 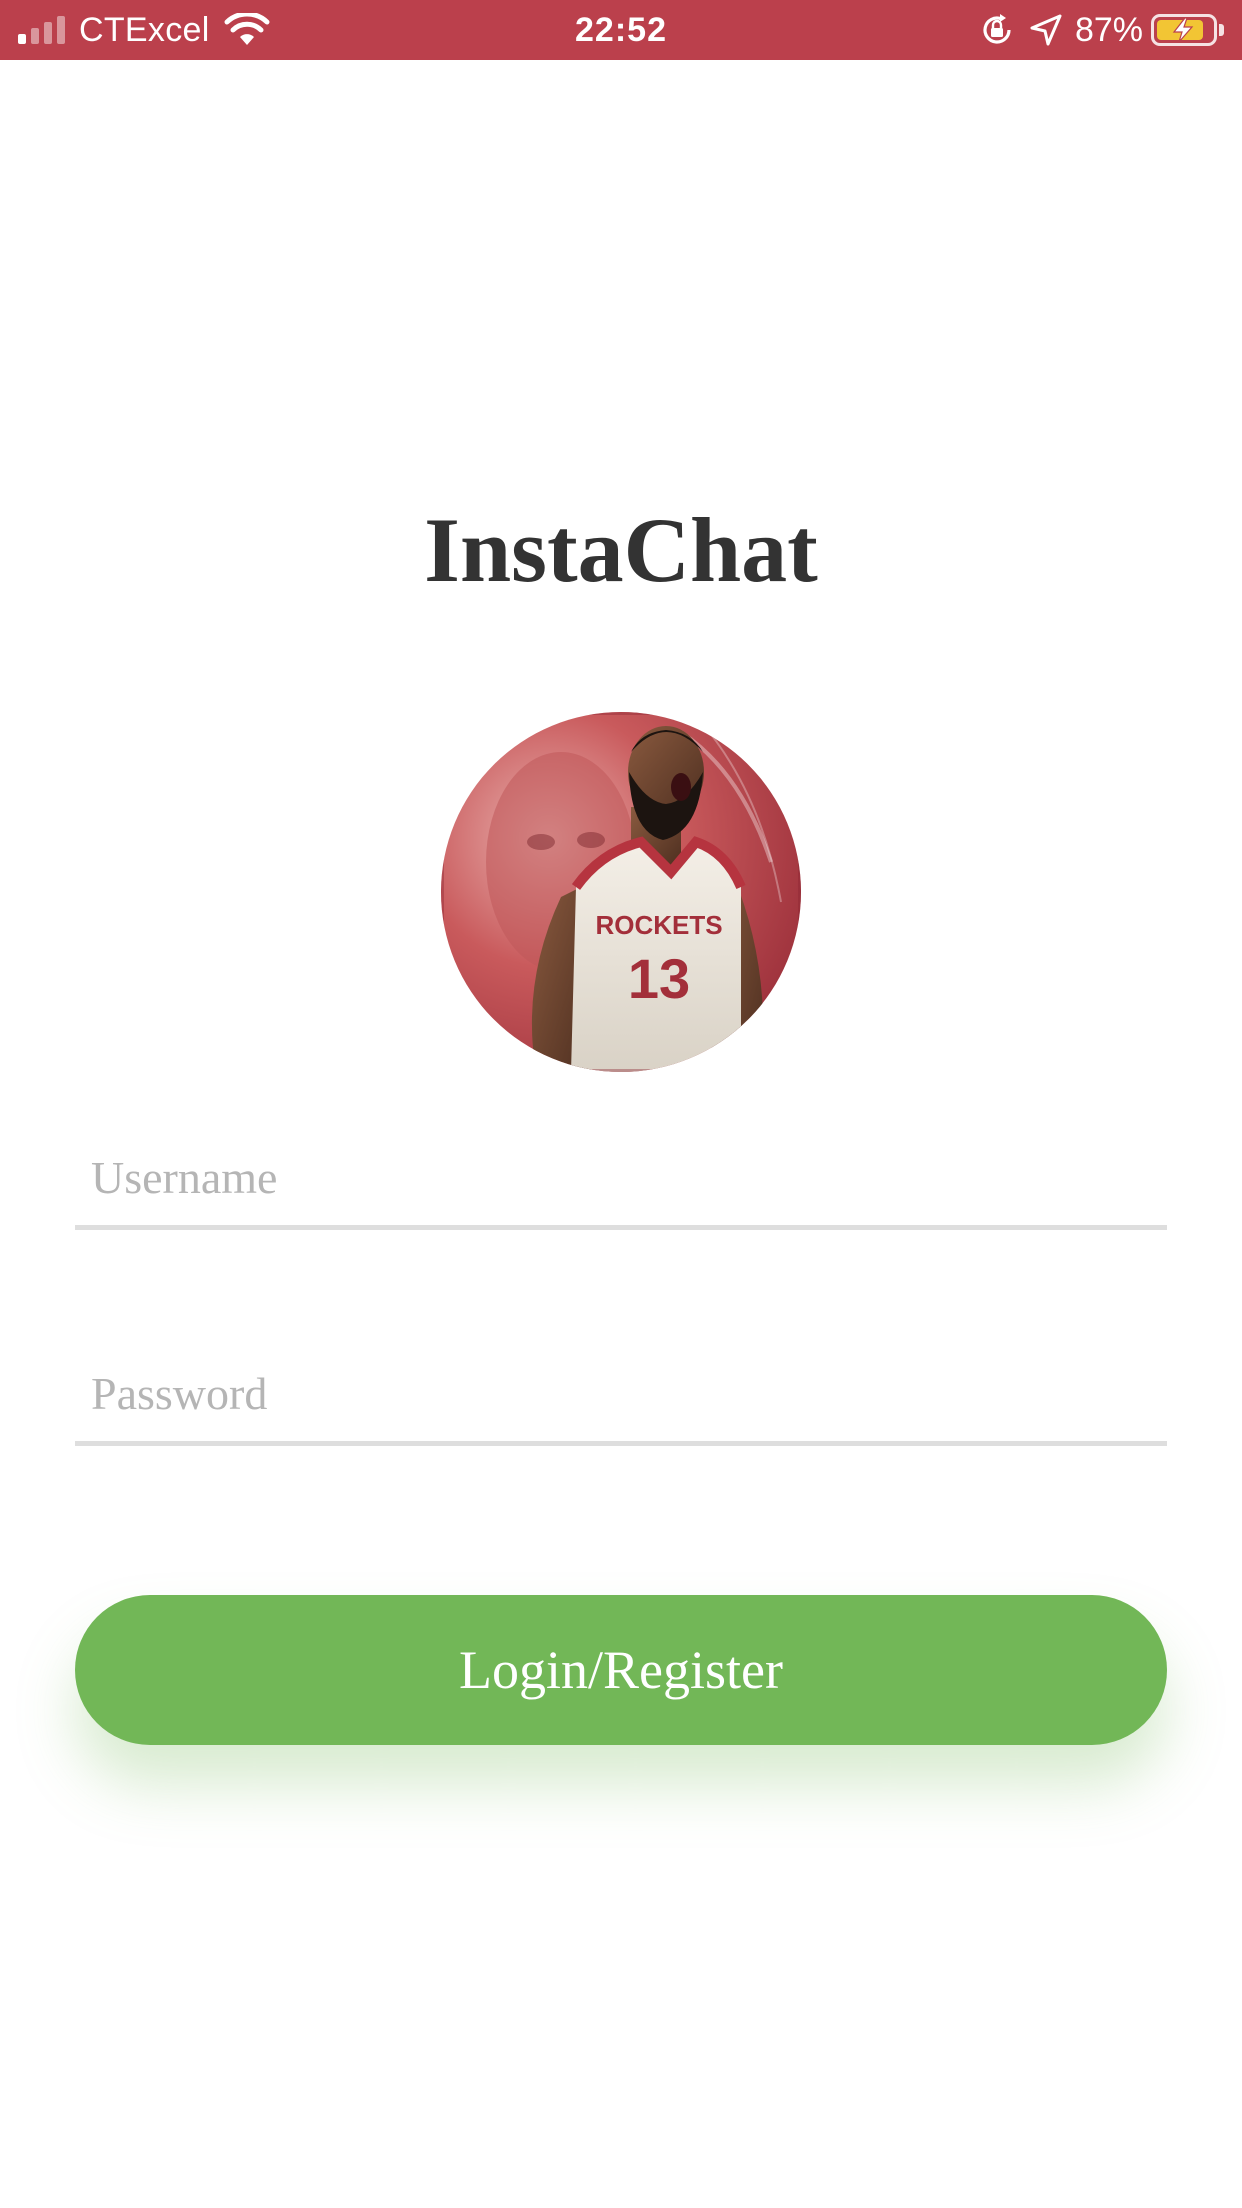 I want to click on svg-text: 13, so click(x=659, y=978).